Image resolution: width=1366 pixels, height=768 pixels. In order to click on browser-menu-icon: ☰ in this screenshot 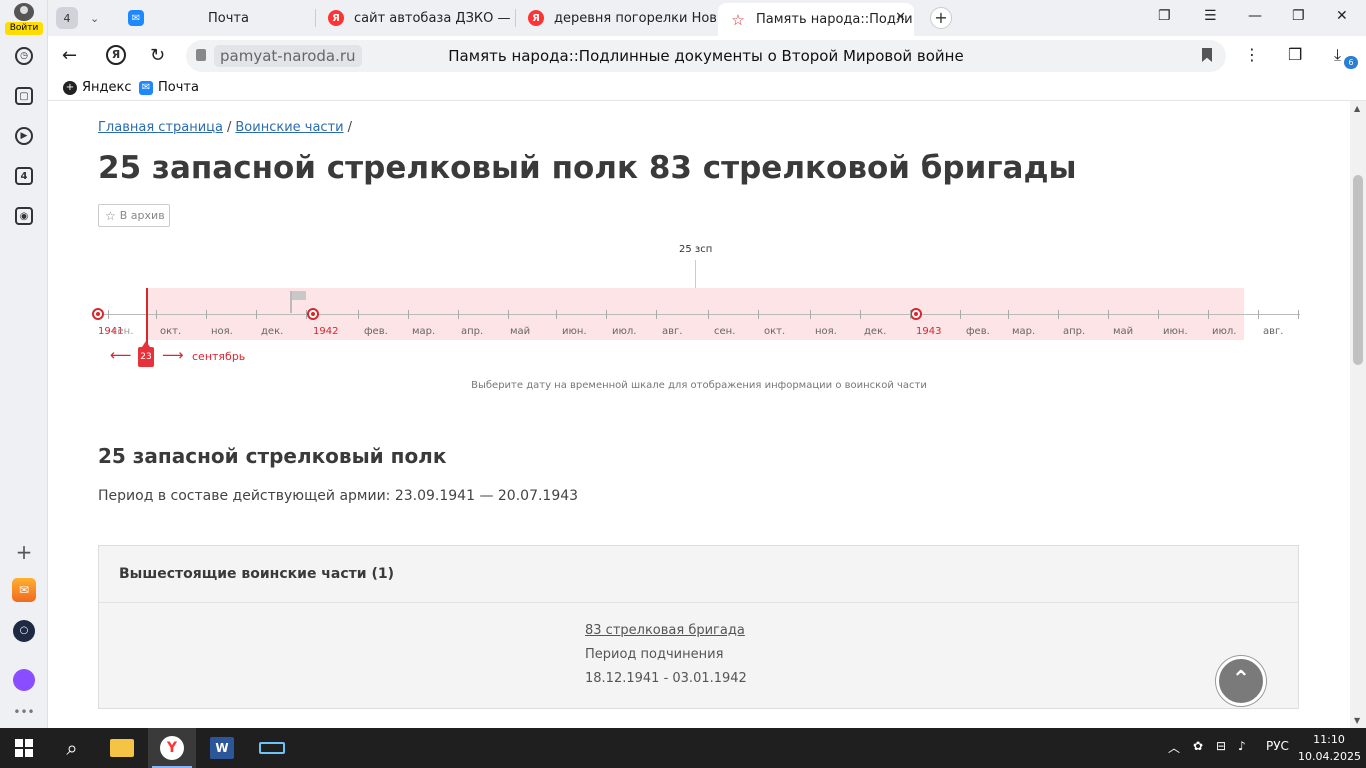, I will do `click(1210, 16)`.